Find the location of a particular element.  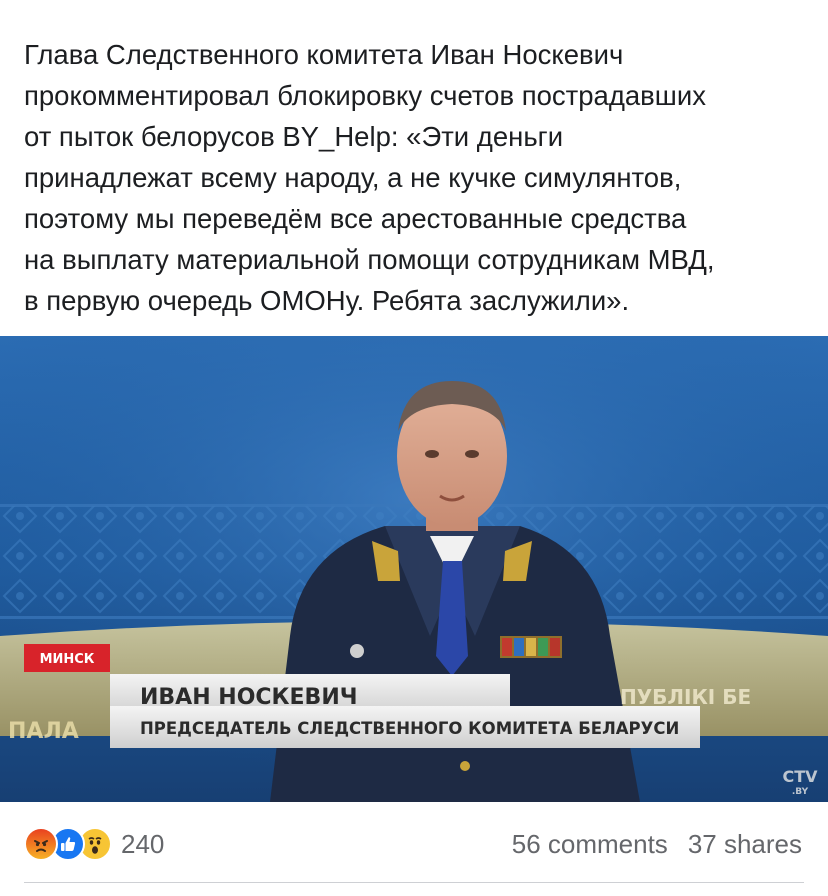

reaction-count: 240 is located at coordinates (143, 843).